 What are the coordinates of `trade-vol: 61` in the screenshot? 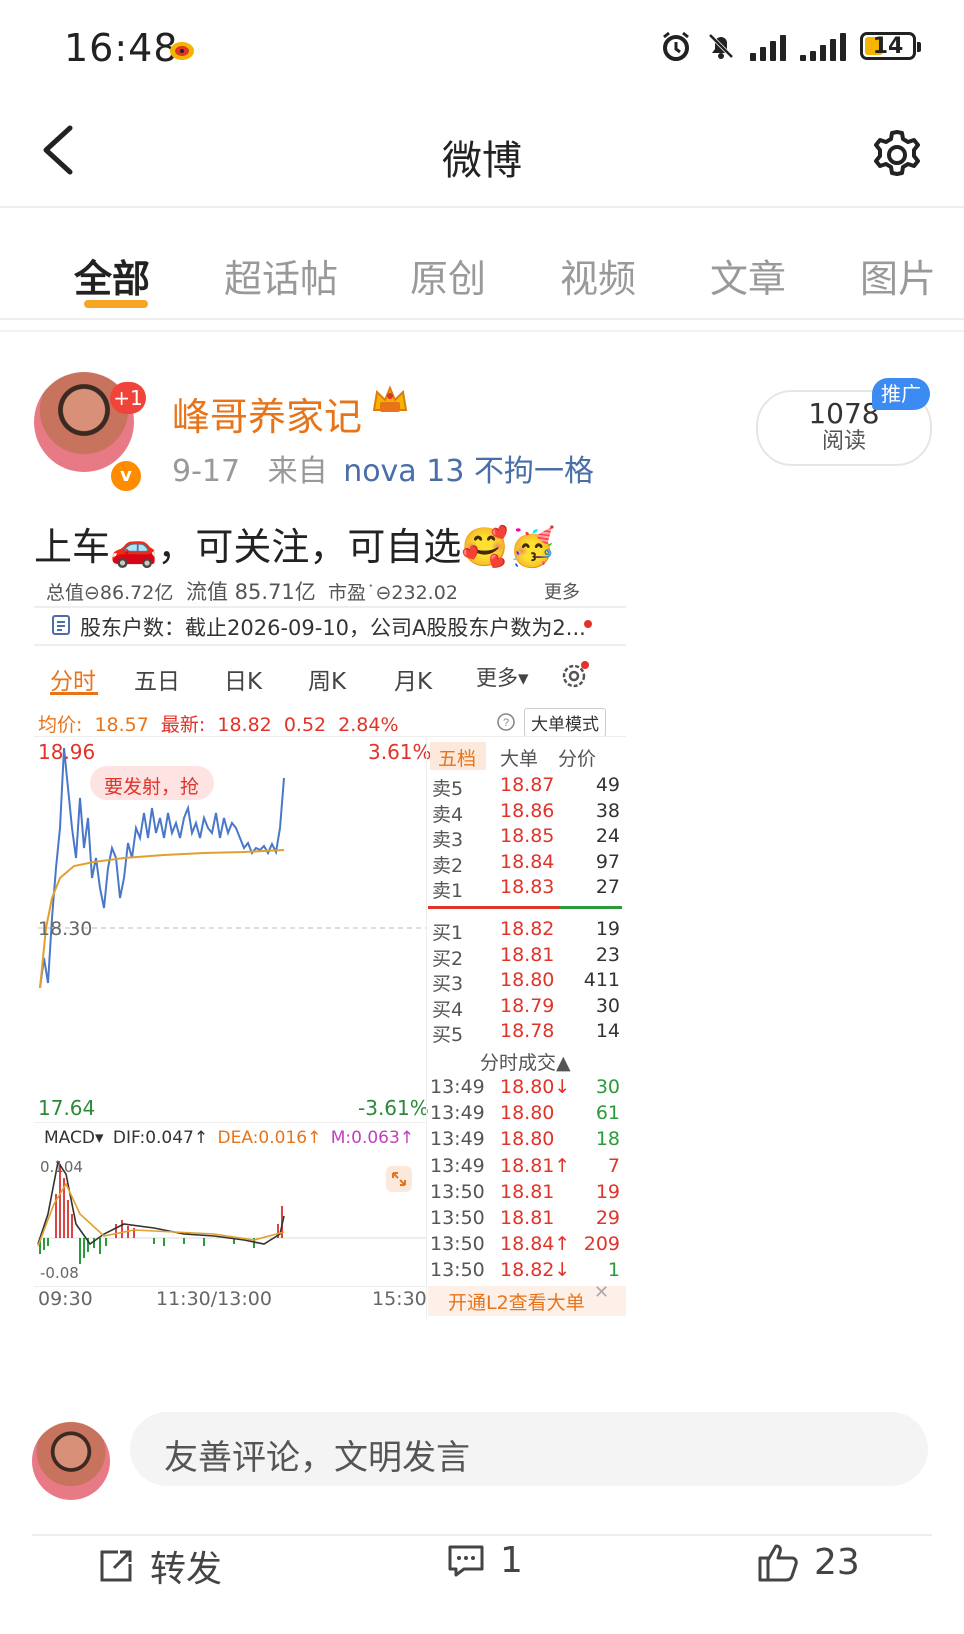 It's located at (607, 1113).